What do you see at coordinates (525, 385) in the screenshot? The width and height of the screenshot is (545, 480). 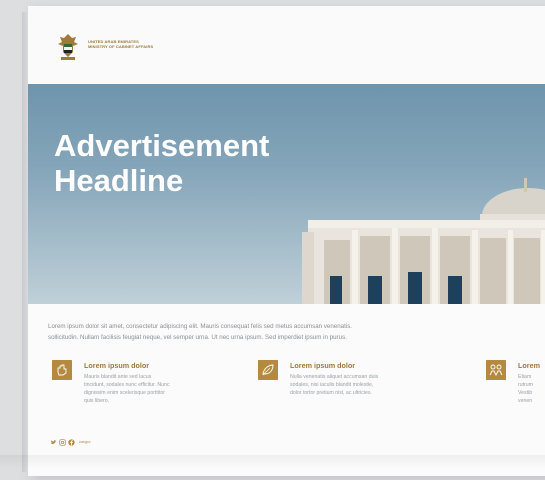 I see `feature-desc-line: rutrum` at bounding box center [525, 385].